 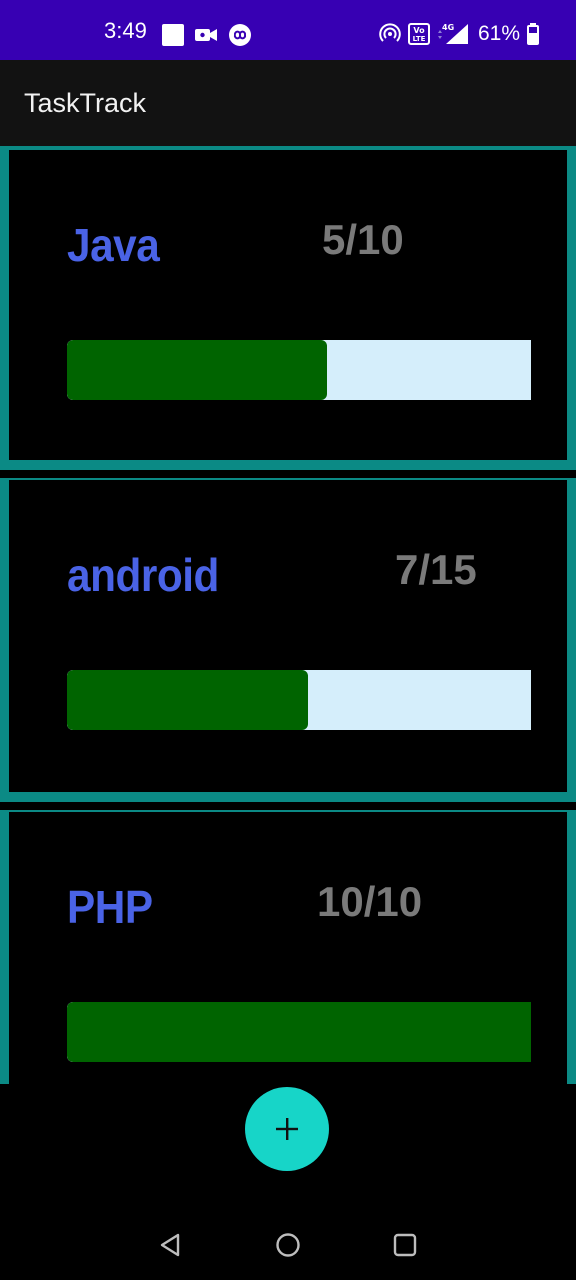 I want to click on task-name: Java, so click(x=113, y=245).